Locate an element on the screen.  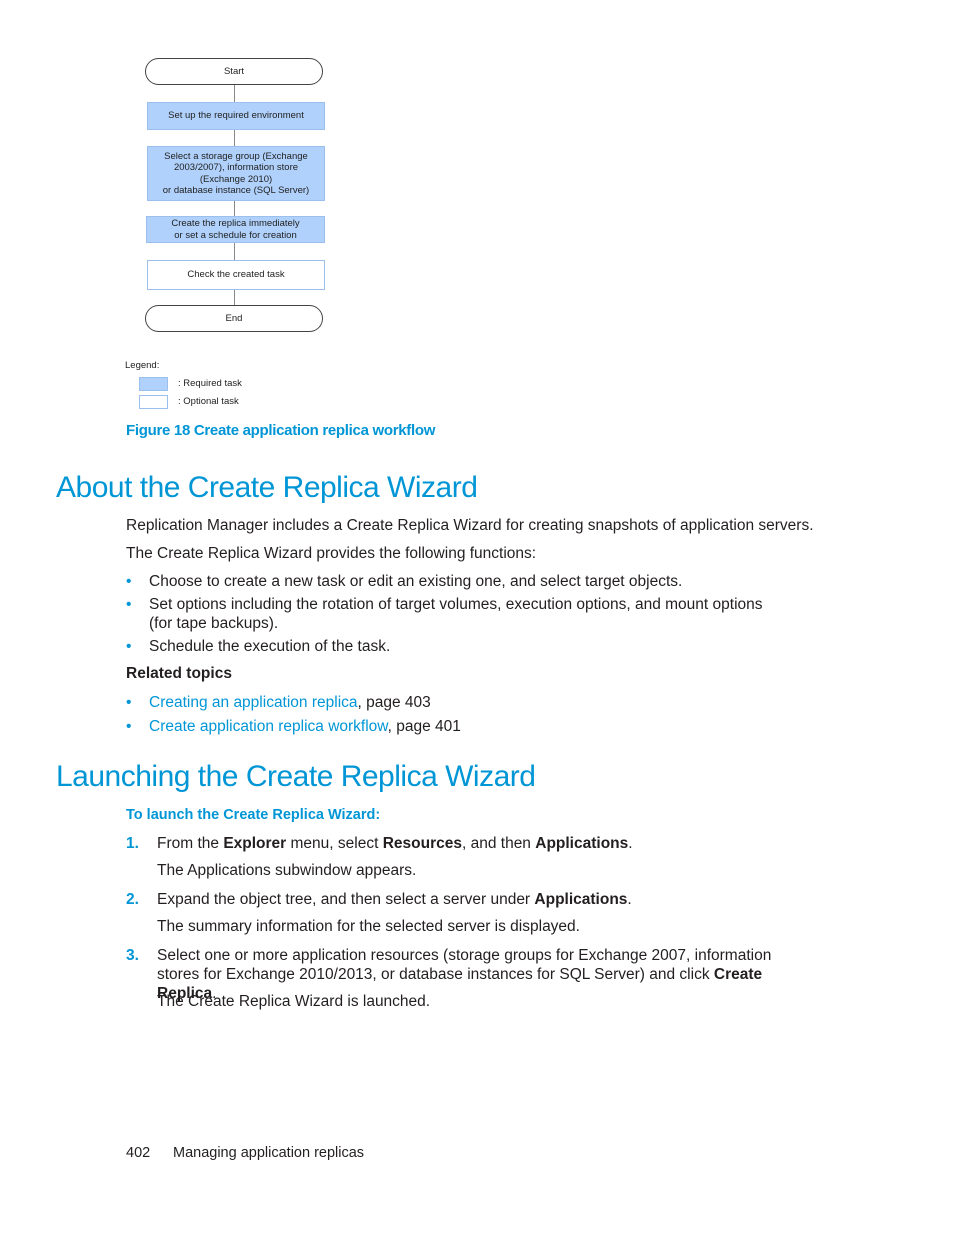
flow-step-check-task: Check the created task is located at coordinates (236, 275).